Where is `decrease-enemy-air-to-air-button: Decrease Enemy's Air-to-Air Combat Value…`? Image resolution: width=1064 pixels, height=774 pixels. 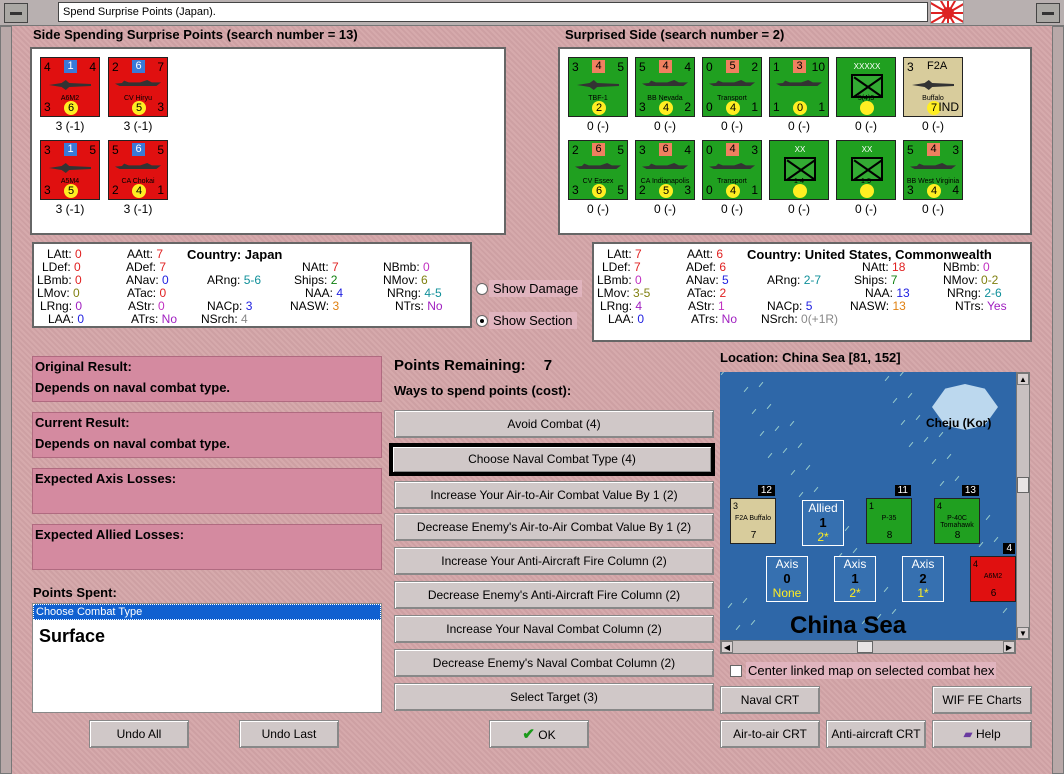 decrease-enemy-air-to-air-button: Decrease Enemy's Air-to-Air Combat Value… is located at coordinates (554, 527).